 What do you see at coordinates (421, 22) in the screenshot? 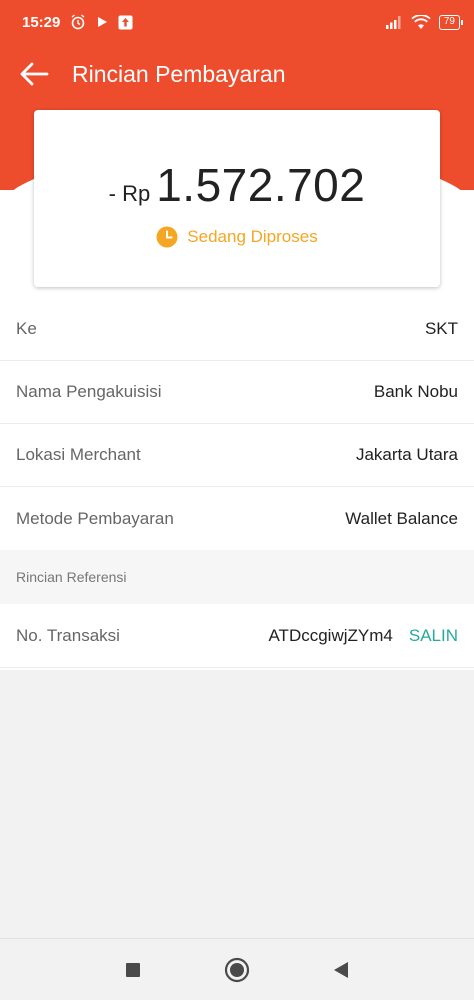
I see `wifi-icon` at bounding box center [421, 22].